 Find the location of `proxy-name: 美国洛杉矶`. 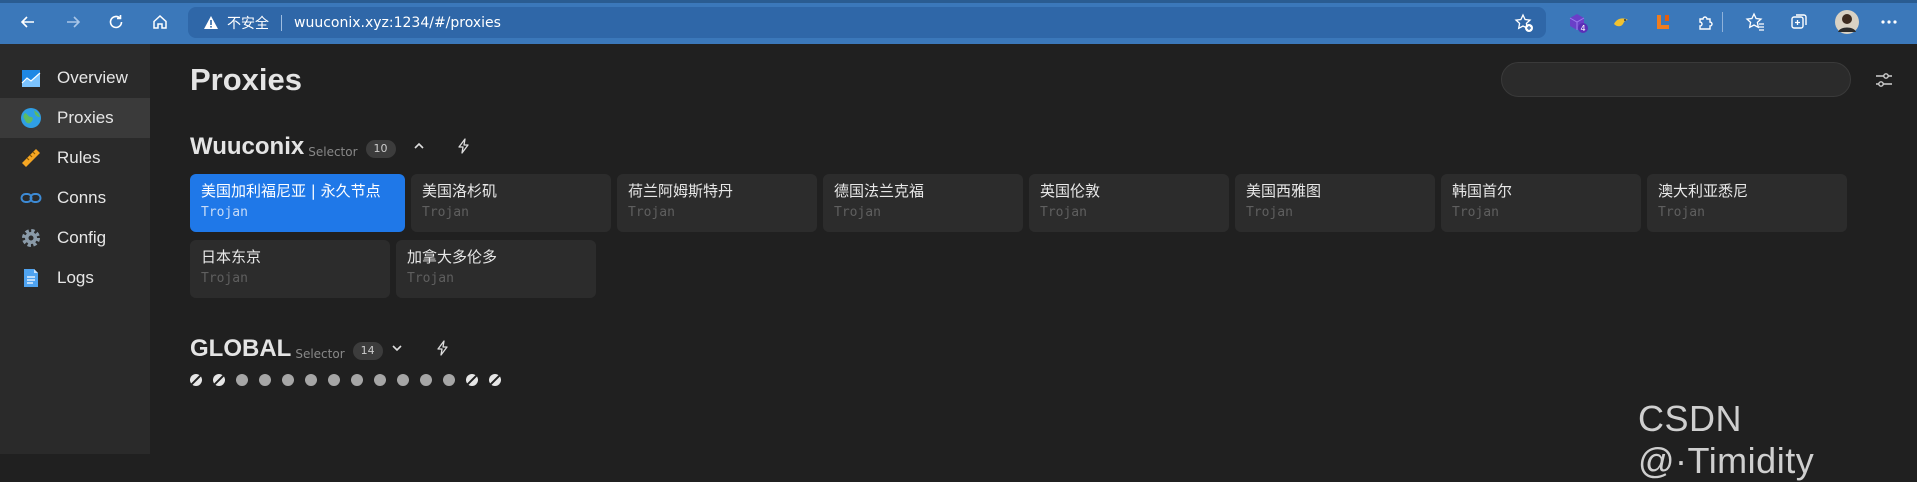

proxy-name: 美国洛杉矶 is located at coordinates (460, 191).